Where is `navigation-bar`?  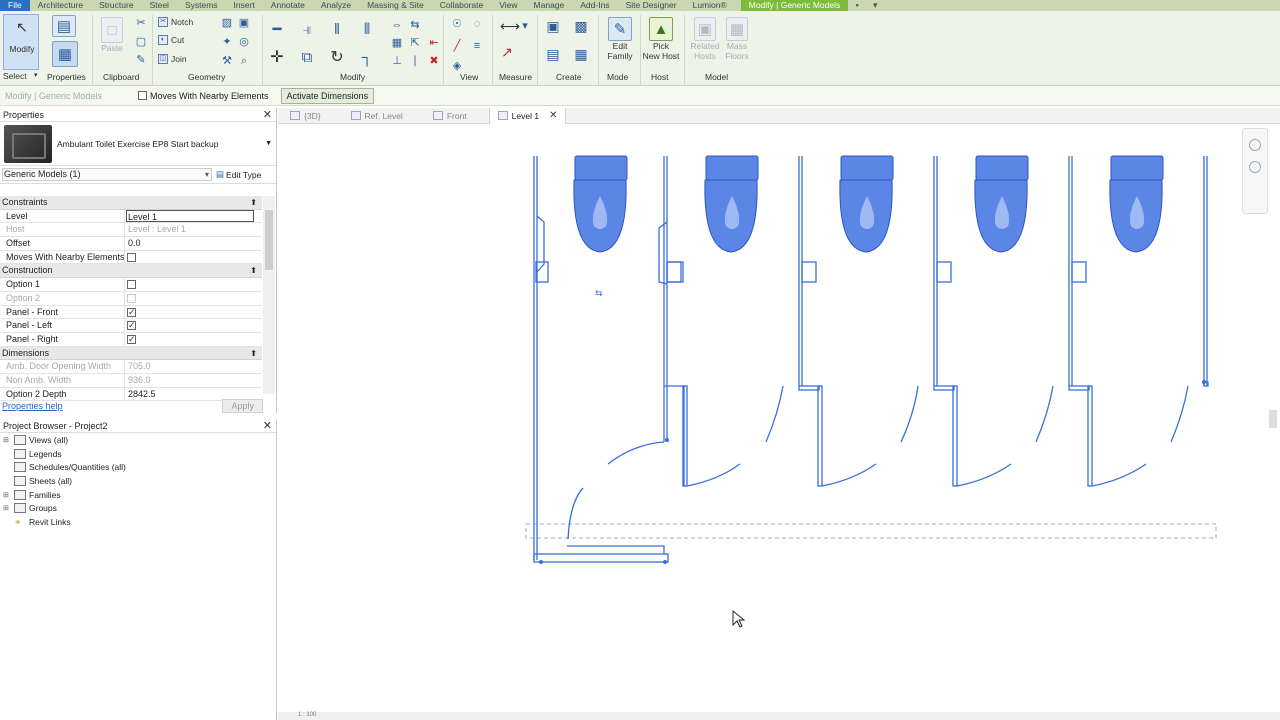
navigation-bar is located at coordinates (1255, 171).